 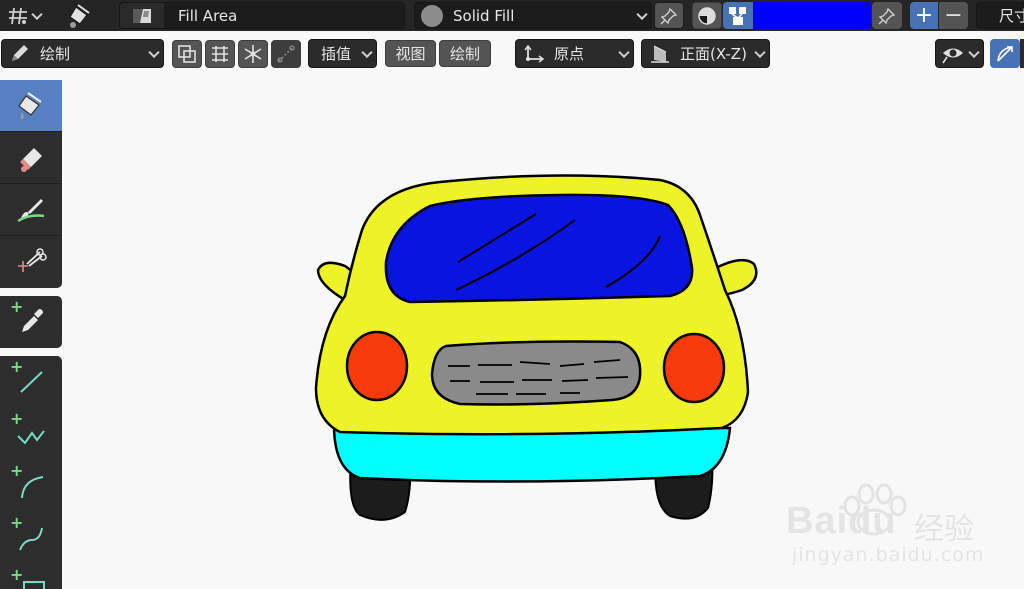 What do you see at coordinates (536, 373) in the screenshot?
I see `grille` at bounding box center [536, 373].